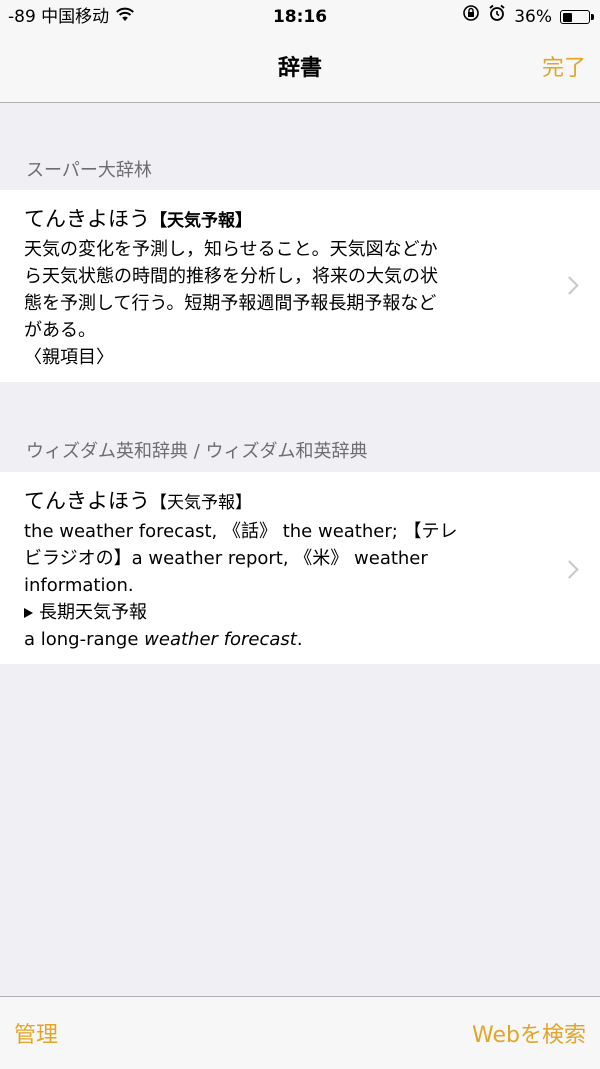  Describe the element at coordinates (279, 612) in the screenshot. I see `sub-heading-line: 長期天気予報` at that location.